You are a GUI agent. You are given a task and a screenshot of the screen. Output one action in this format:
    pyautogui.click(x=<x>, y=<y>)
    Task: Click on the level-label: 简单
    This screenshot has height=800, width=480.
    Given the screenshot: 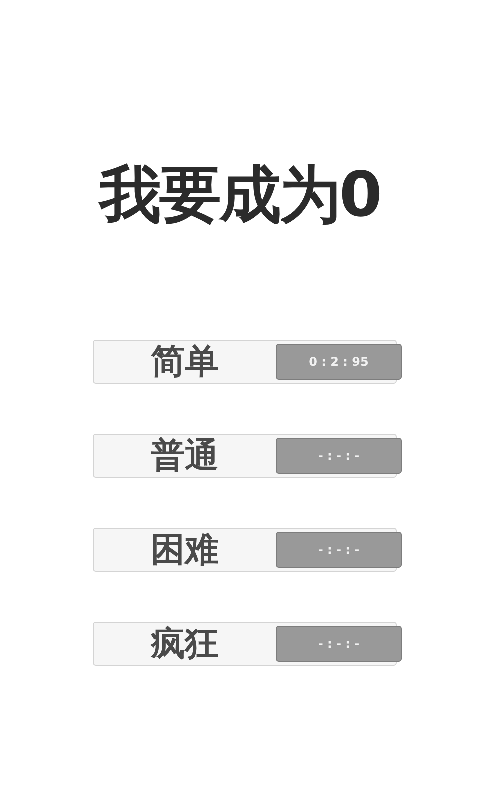 What is the action you would take?
    pyautogui.click(x=185, y=362)
    